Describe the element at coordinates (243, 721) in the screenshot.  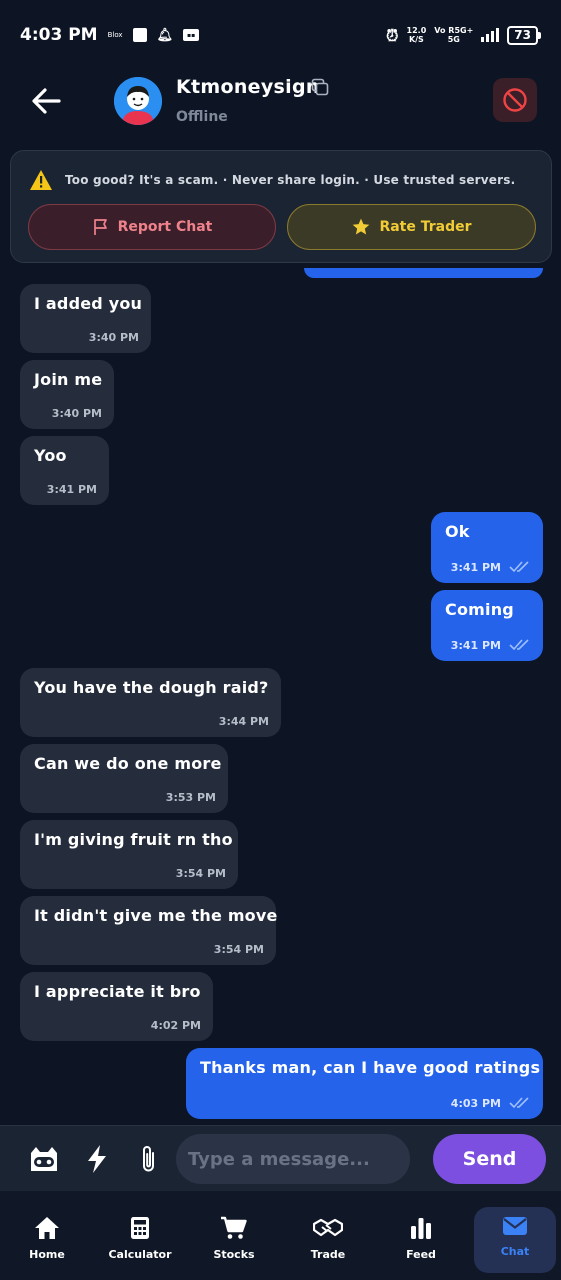
I see `message-time: 3:44 PM` at that location.